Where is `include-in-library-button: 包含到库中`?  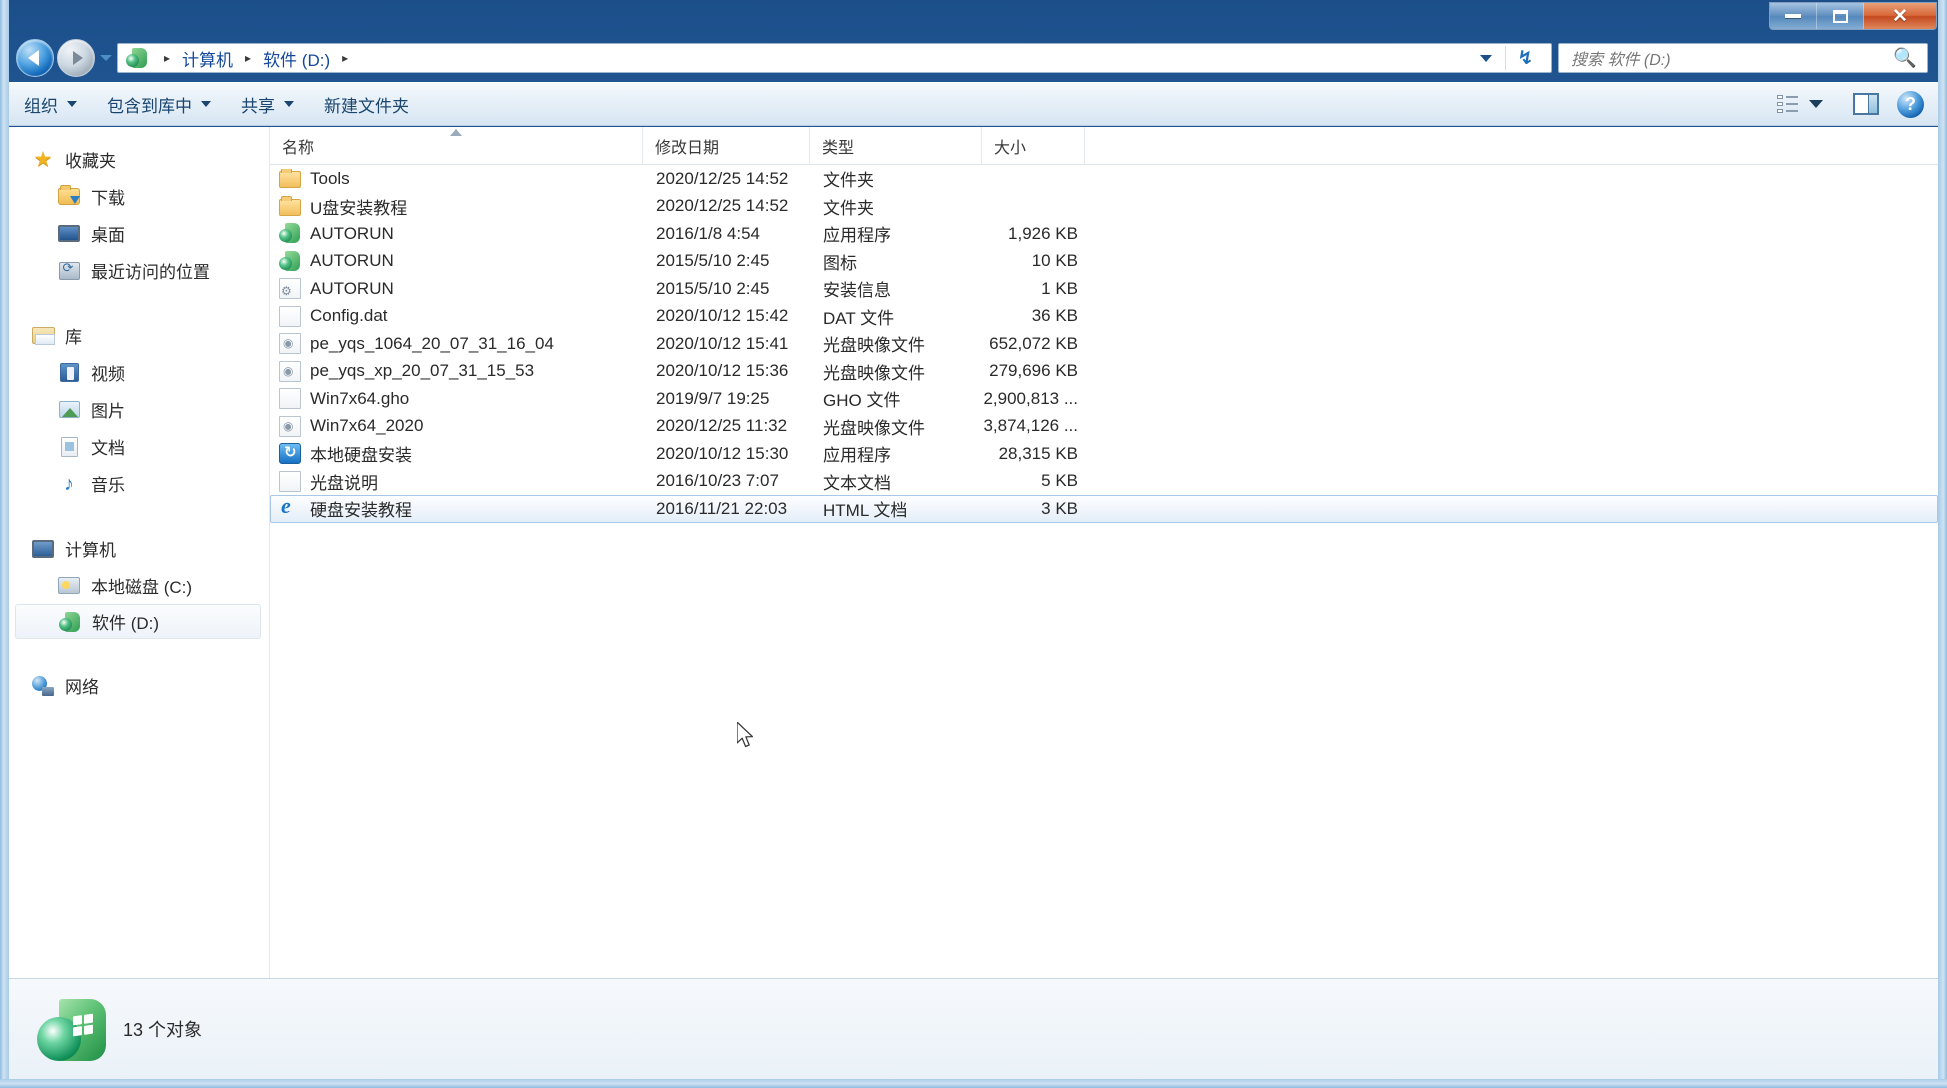
include-in-library-button: 包含到库中 is located at coordinates (159, 104).